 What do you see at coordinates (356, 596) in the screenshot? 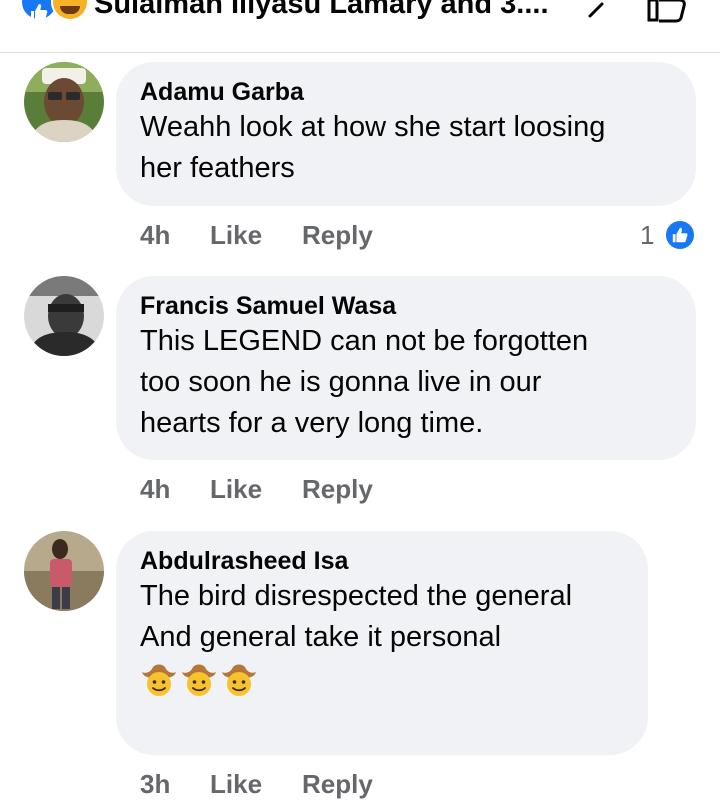
I see `comment-text-line: The bird disrespected the general` at bounding box center [356, 596].